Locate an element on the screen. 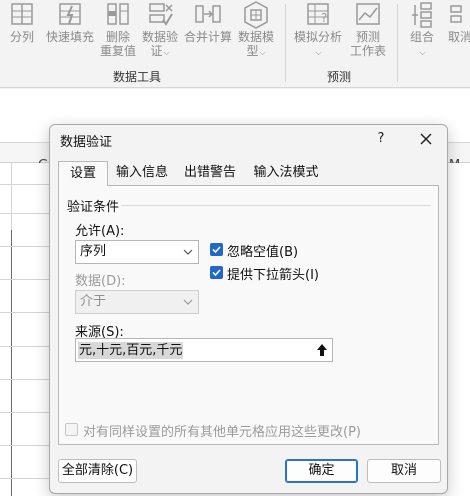 The image size is (470, 496). dialog-title: 数据验证 is located at coordinates (86, 142).